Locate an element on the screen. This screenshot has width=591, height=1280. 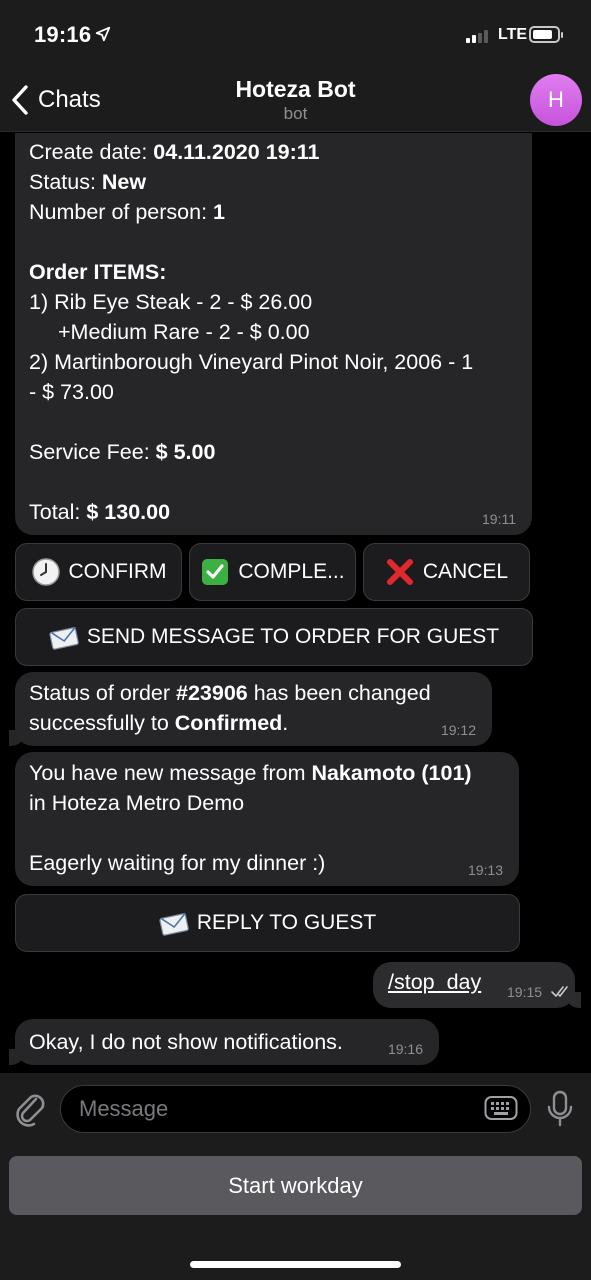
clock-icon is located at coordinates (46, 572).